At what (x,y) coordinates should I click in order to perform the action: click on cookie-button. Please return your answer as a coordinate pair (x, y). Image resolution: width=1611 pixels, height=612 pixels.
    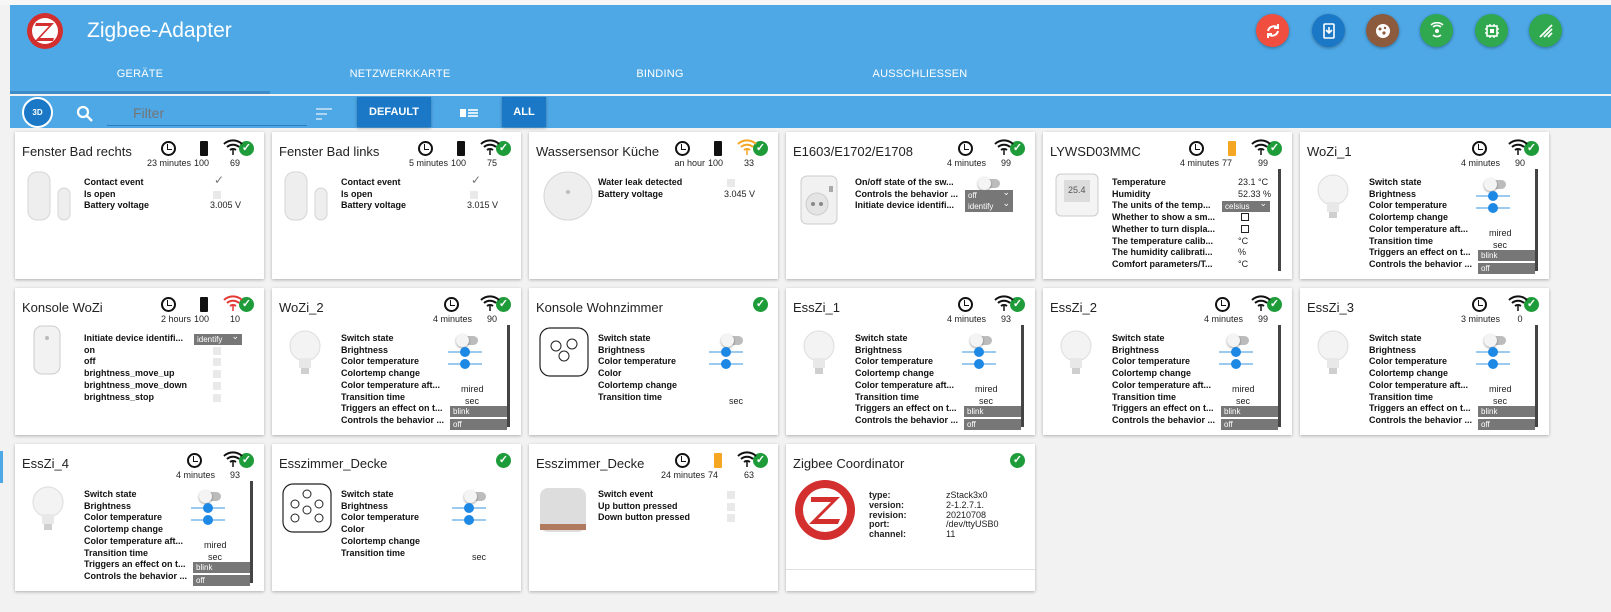
    Looking at the image, I should click on (1382, 30).